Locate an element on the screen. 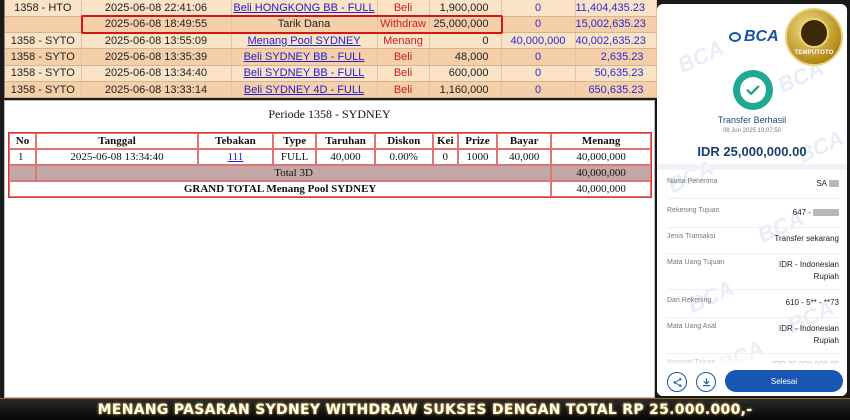 The image size is (850, 420). col-bayar: Bayar is located at coordinates (524, 141).